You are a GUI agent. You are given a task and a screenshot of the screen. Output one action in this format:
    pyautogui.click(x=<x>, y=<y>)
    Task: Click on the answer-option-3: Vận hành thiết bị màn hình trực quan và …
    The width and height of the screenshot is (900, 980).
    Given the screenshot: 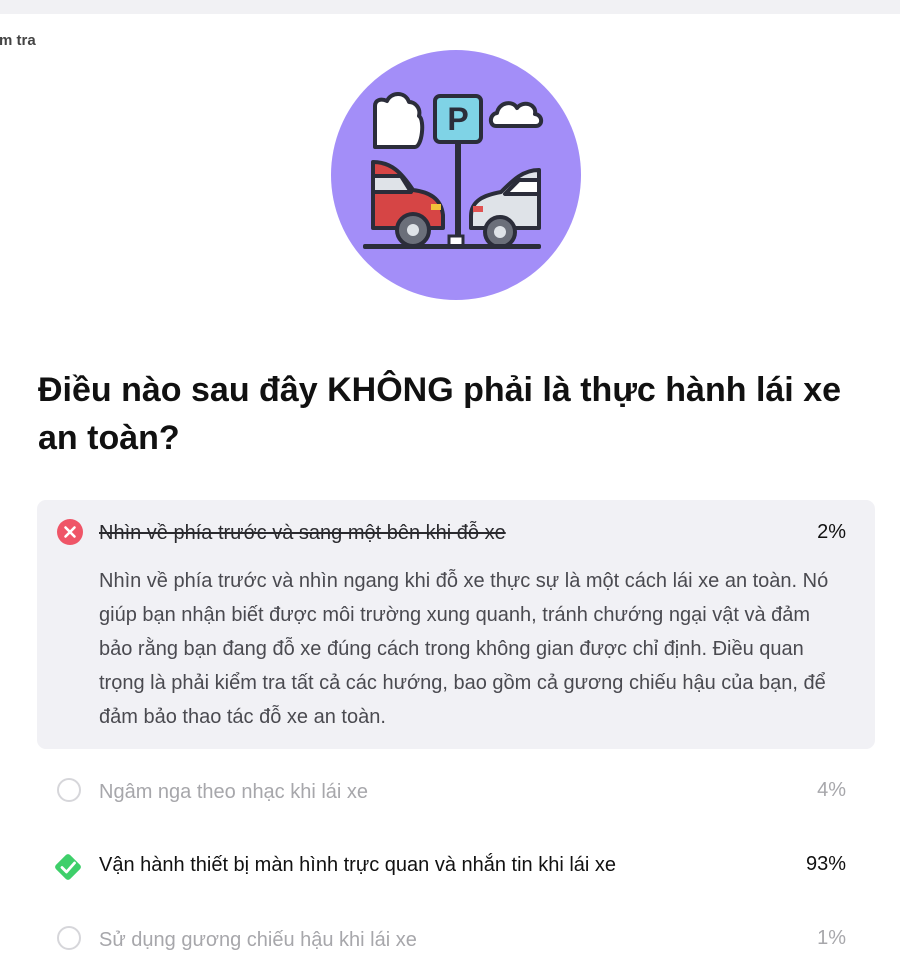 What is the action you would take?
    pyautogui.click(x=456, y=865)
    